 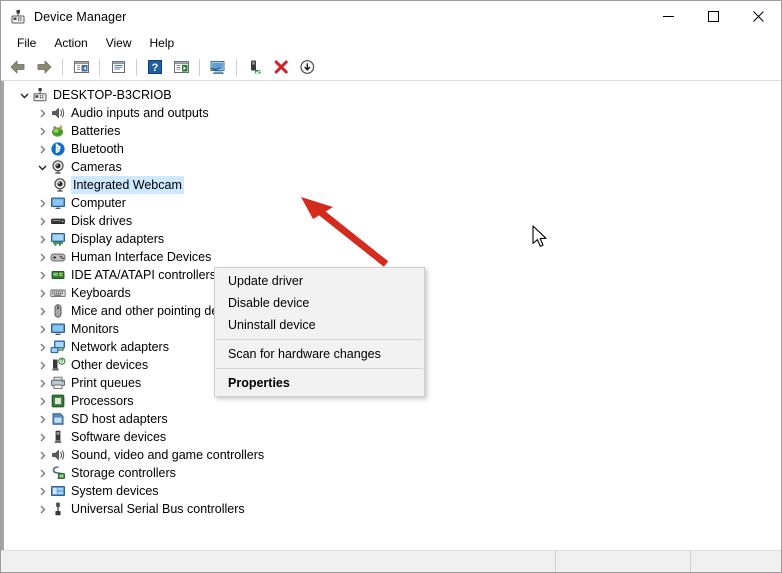 I want to click on battery-icon, so click(x=58, y=131).